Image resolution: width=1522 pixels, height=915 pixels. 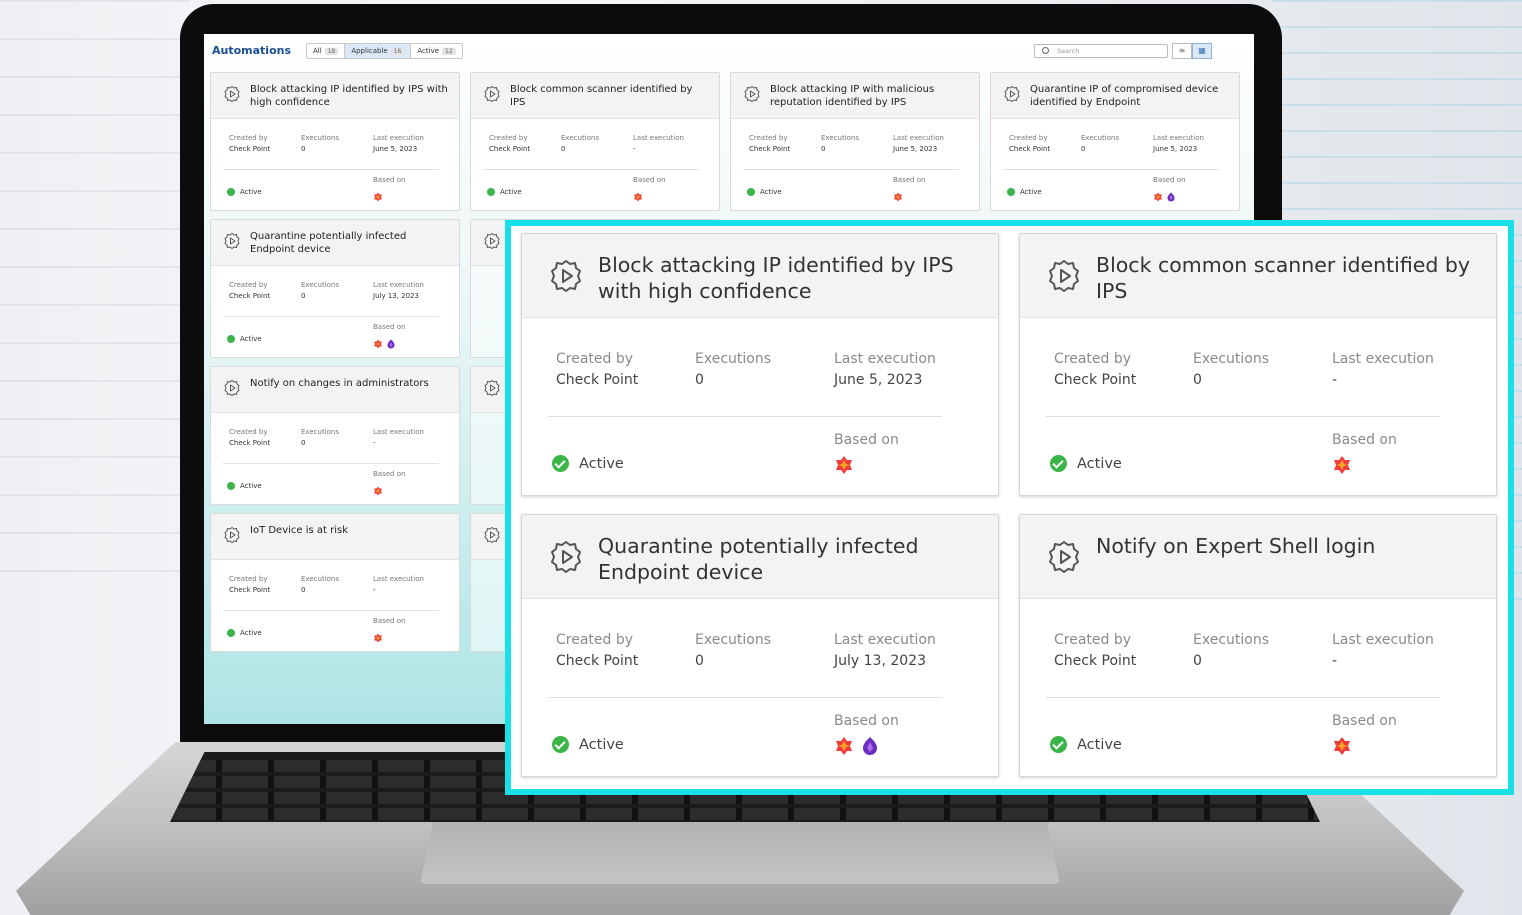 I want to click on search-icon, so click(x=1045, y=50).